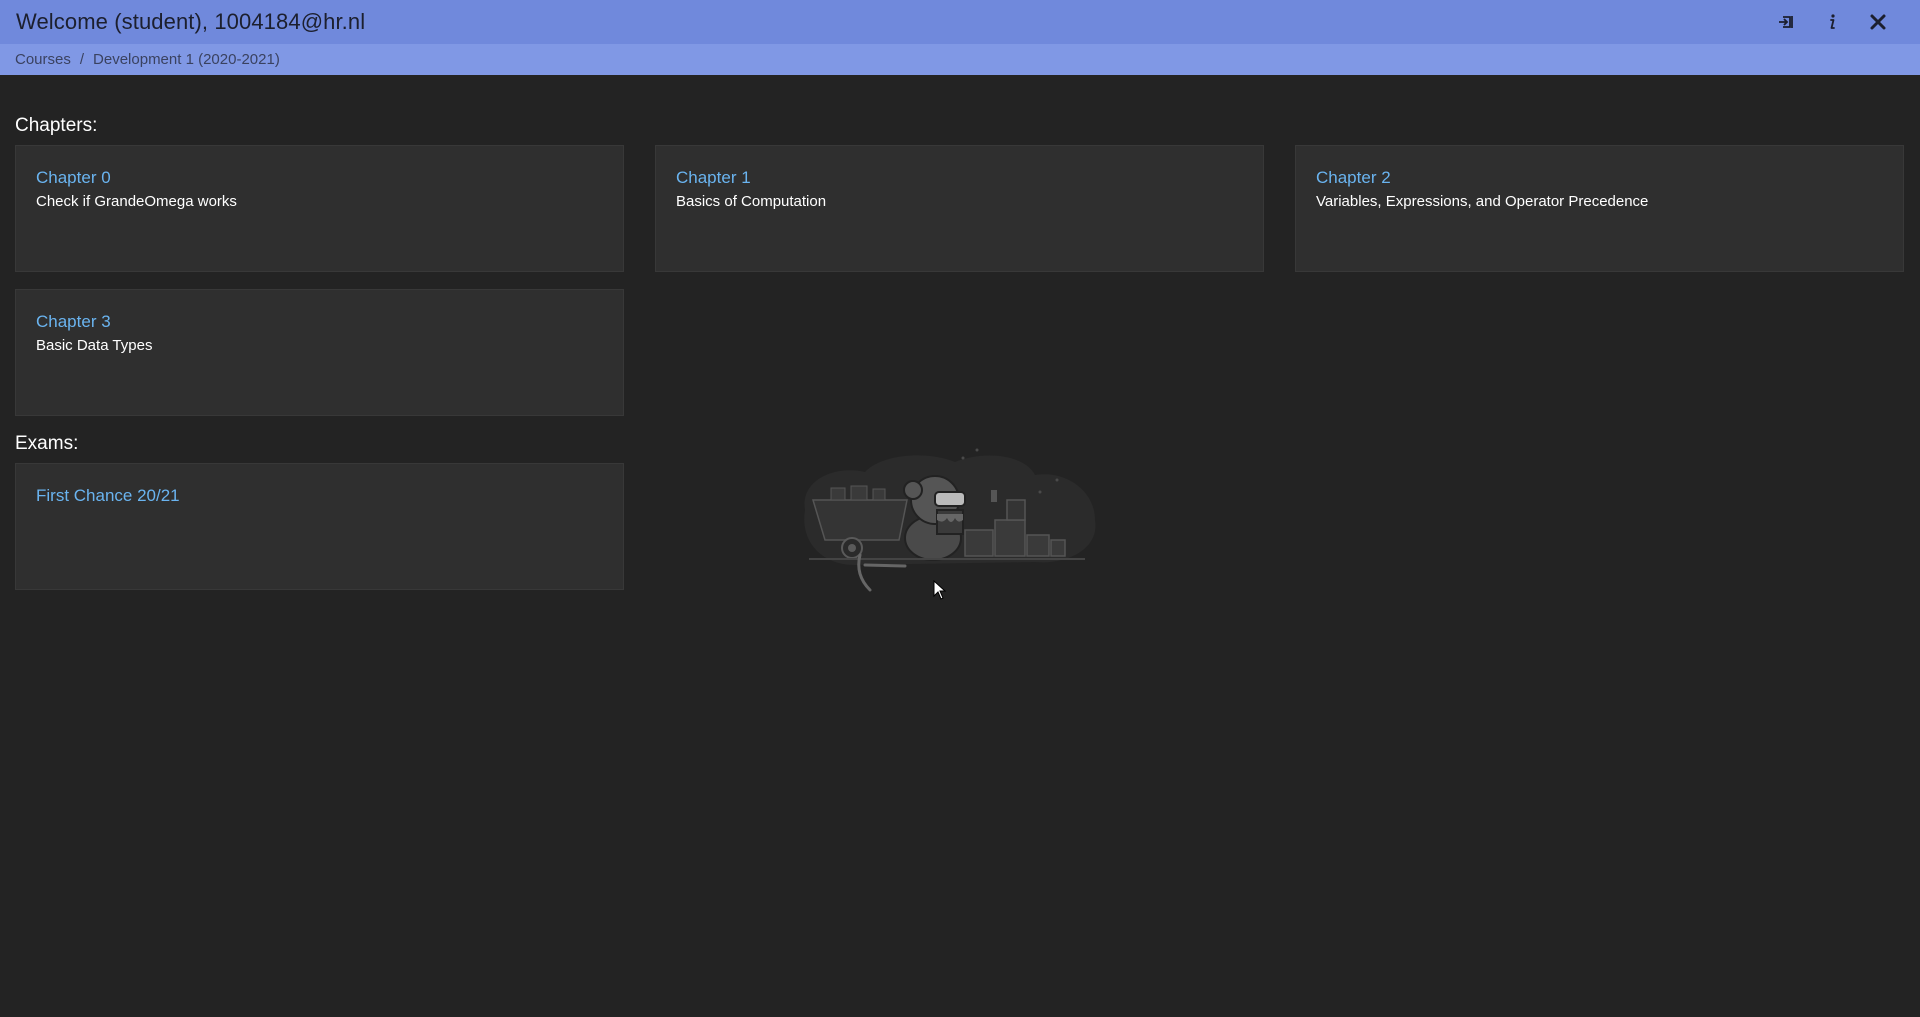 This screenshot has width=1920, height=1017. Describe the element at coordinates (319, 208) in the screenshot. I see `chapter-card-0: Chapter 0 Check if GrandeOmega works` at that location.